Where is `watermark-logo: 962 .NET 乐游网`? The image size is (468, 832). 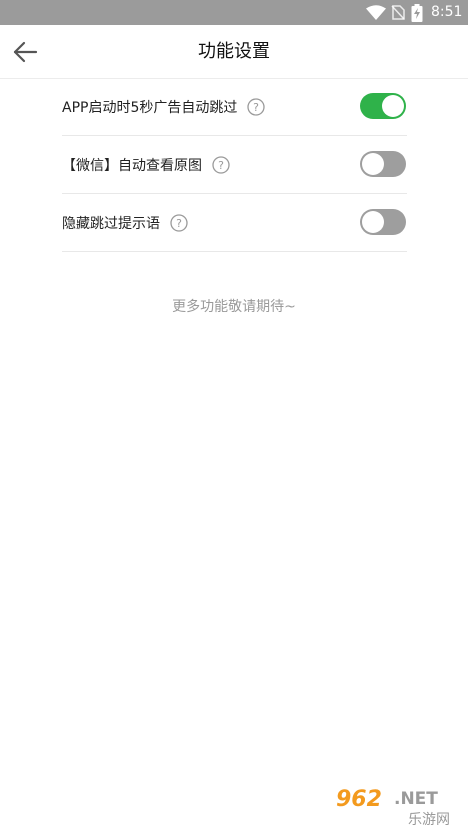 watermark-logo: 962 .NET 乐游网 is located at coordinates (397, 805).